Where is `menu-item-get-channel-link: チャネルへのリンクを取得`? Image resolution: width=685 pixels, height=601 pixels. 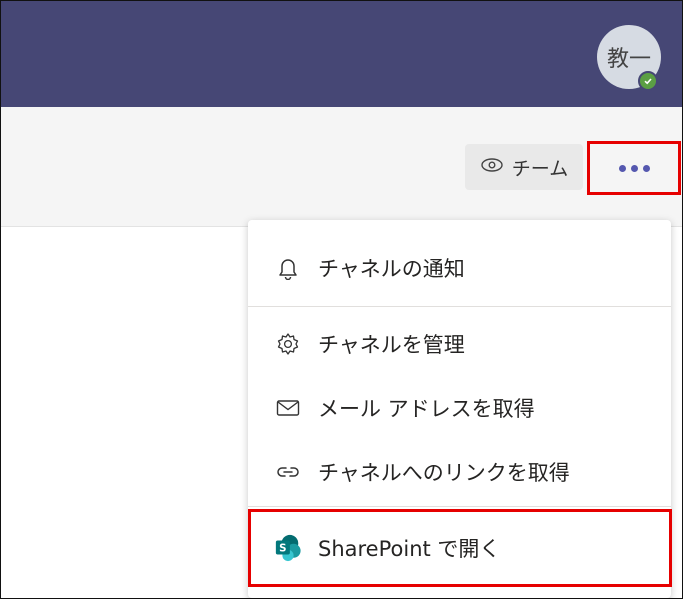 menu-item-get-channel-link: チャネルへのリンクを取得 is located at coordinates (459, 472).